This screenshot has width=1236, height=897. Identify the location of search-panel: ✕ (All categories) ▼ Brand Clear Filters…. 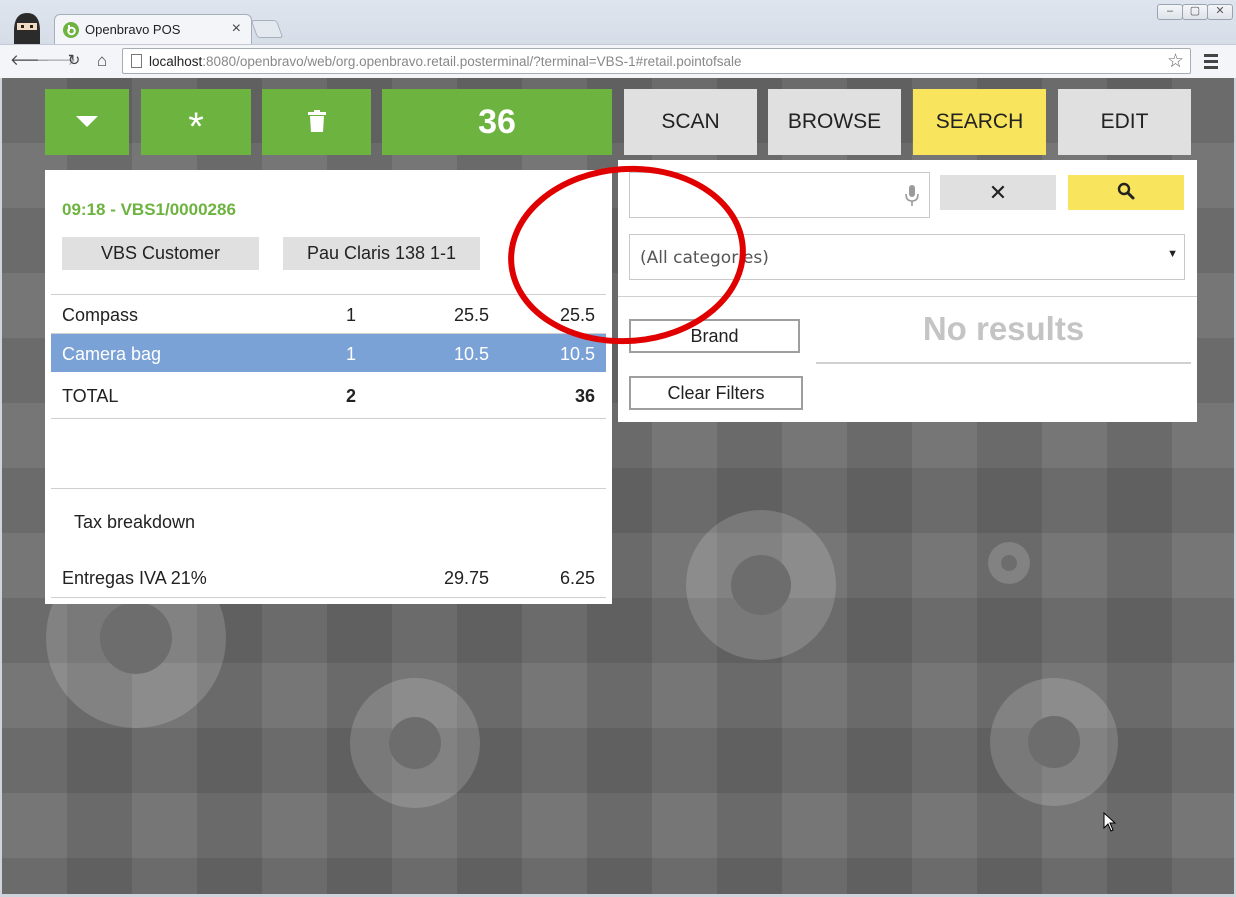
(907, 291).